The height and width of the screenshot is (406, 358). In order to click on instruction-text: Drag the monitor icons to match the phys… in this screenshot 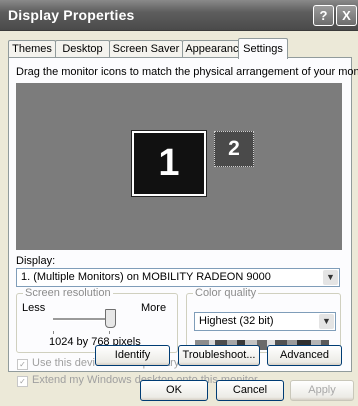, I will do `click(187, 72)`.